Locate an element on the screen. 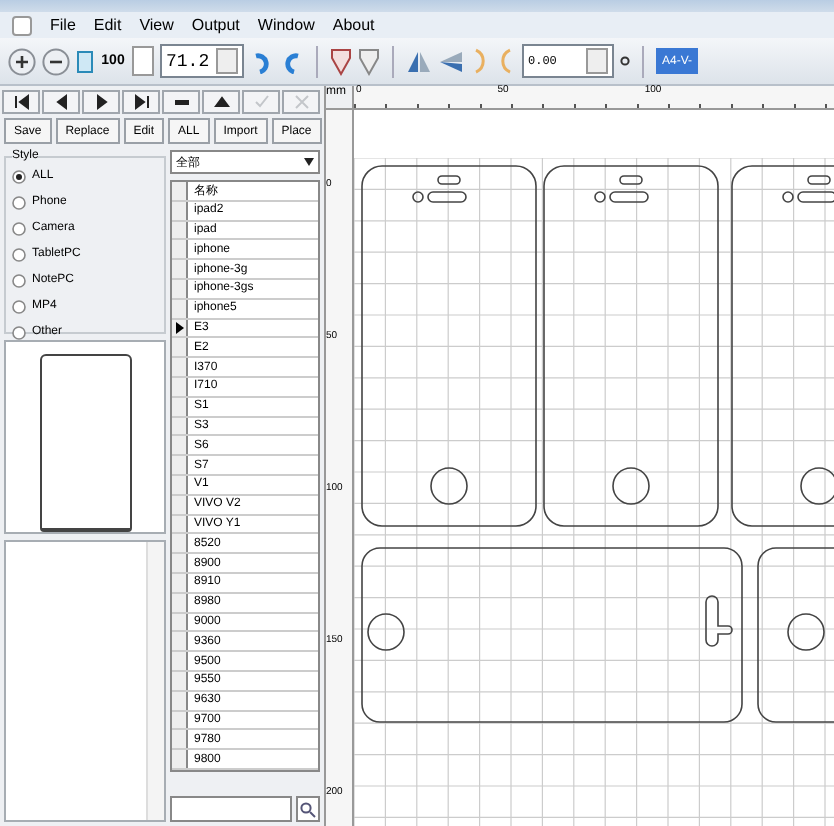 The height and width of the screenshot is (826, 834). menu-item: Window is located at coordinates (286, 25).